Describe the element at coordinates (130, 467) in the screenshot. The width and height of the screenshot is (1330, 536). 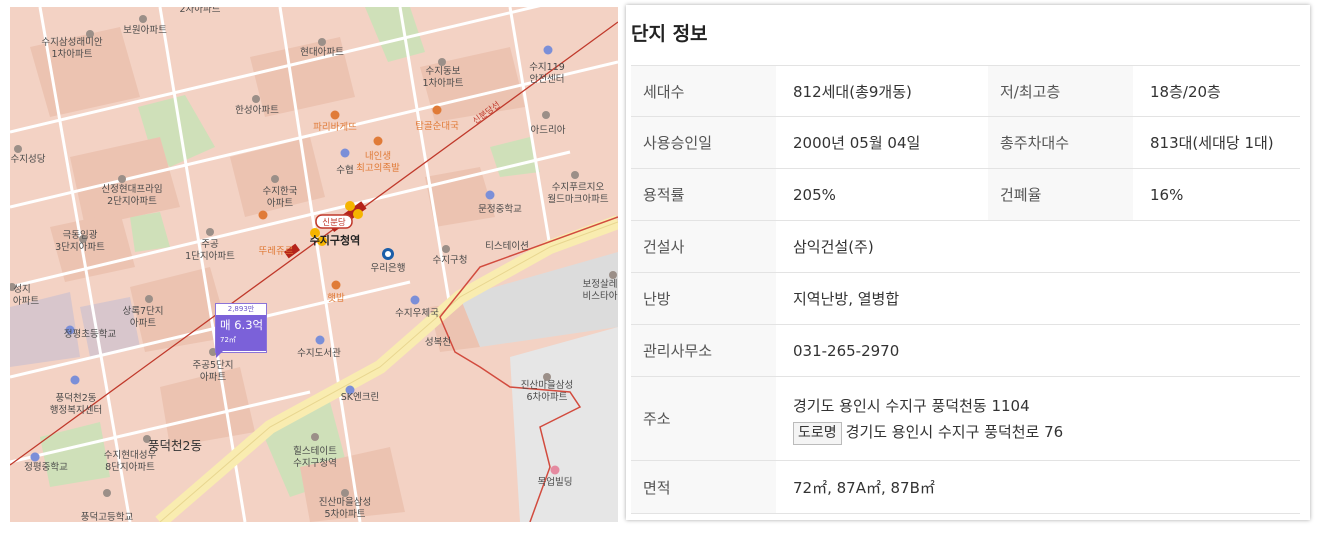
I see `map-label-suji-hyundai-seongu-2: 8단지아파트` at that location.